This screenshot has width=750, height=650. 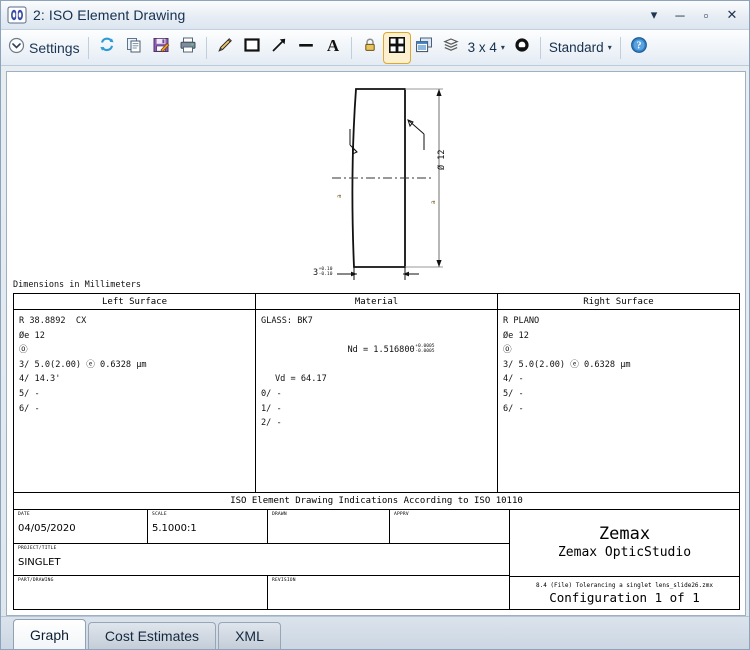 I want to click on pencil-icon, so click(x=225, y=47).